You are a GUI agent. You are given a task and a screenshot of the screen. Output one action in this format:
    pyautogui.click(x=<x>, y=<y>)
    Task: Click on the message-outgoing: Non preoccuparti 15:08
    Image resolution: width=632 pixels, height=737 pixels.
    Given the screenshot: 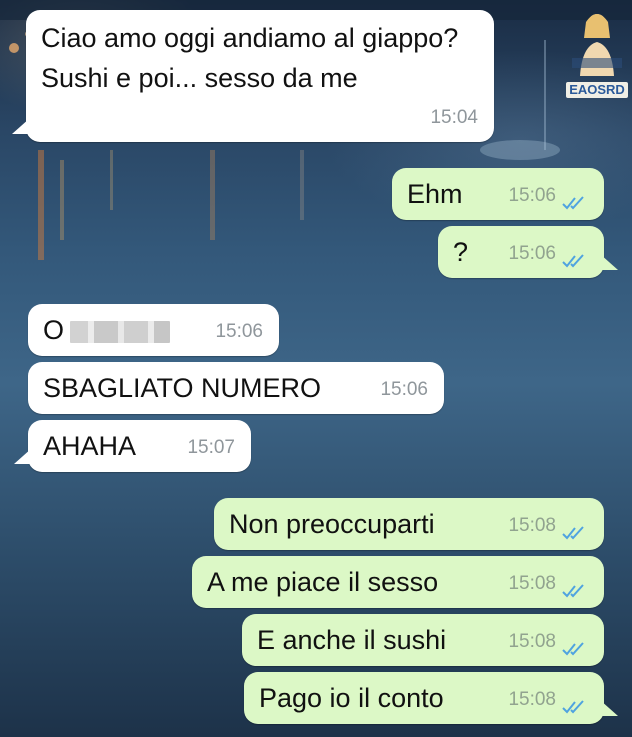 What is the action you would take?
    pyautogui.click(x=409, y=524)
    